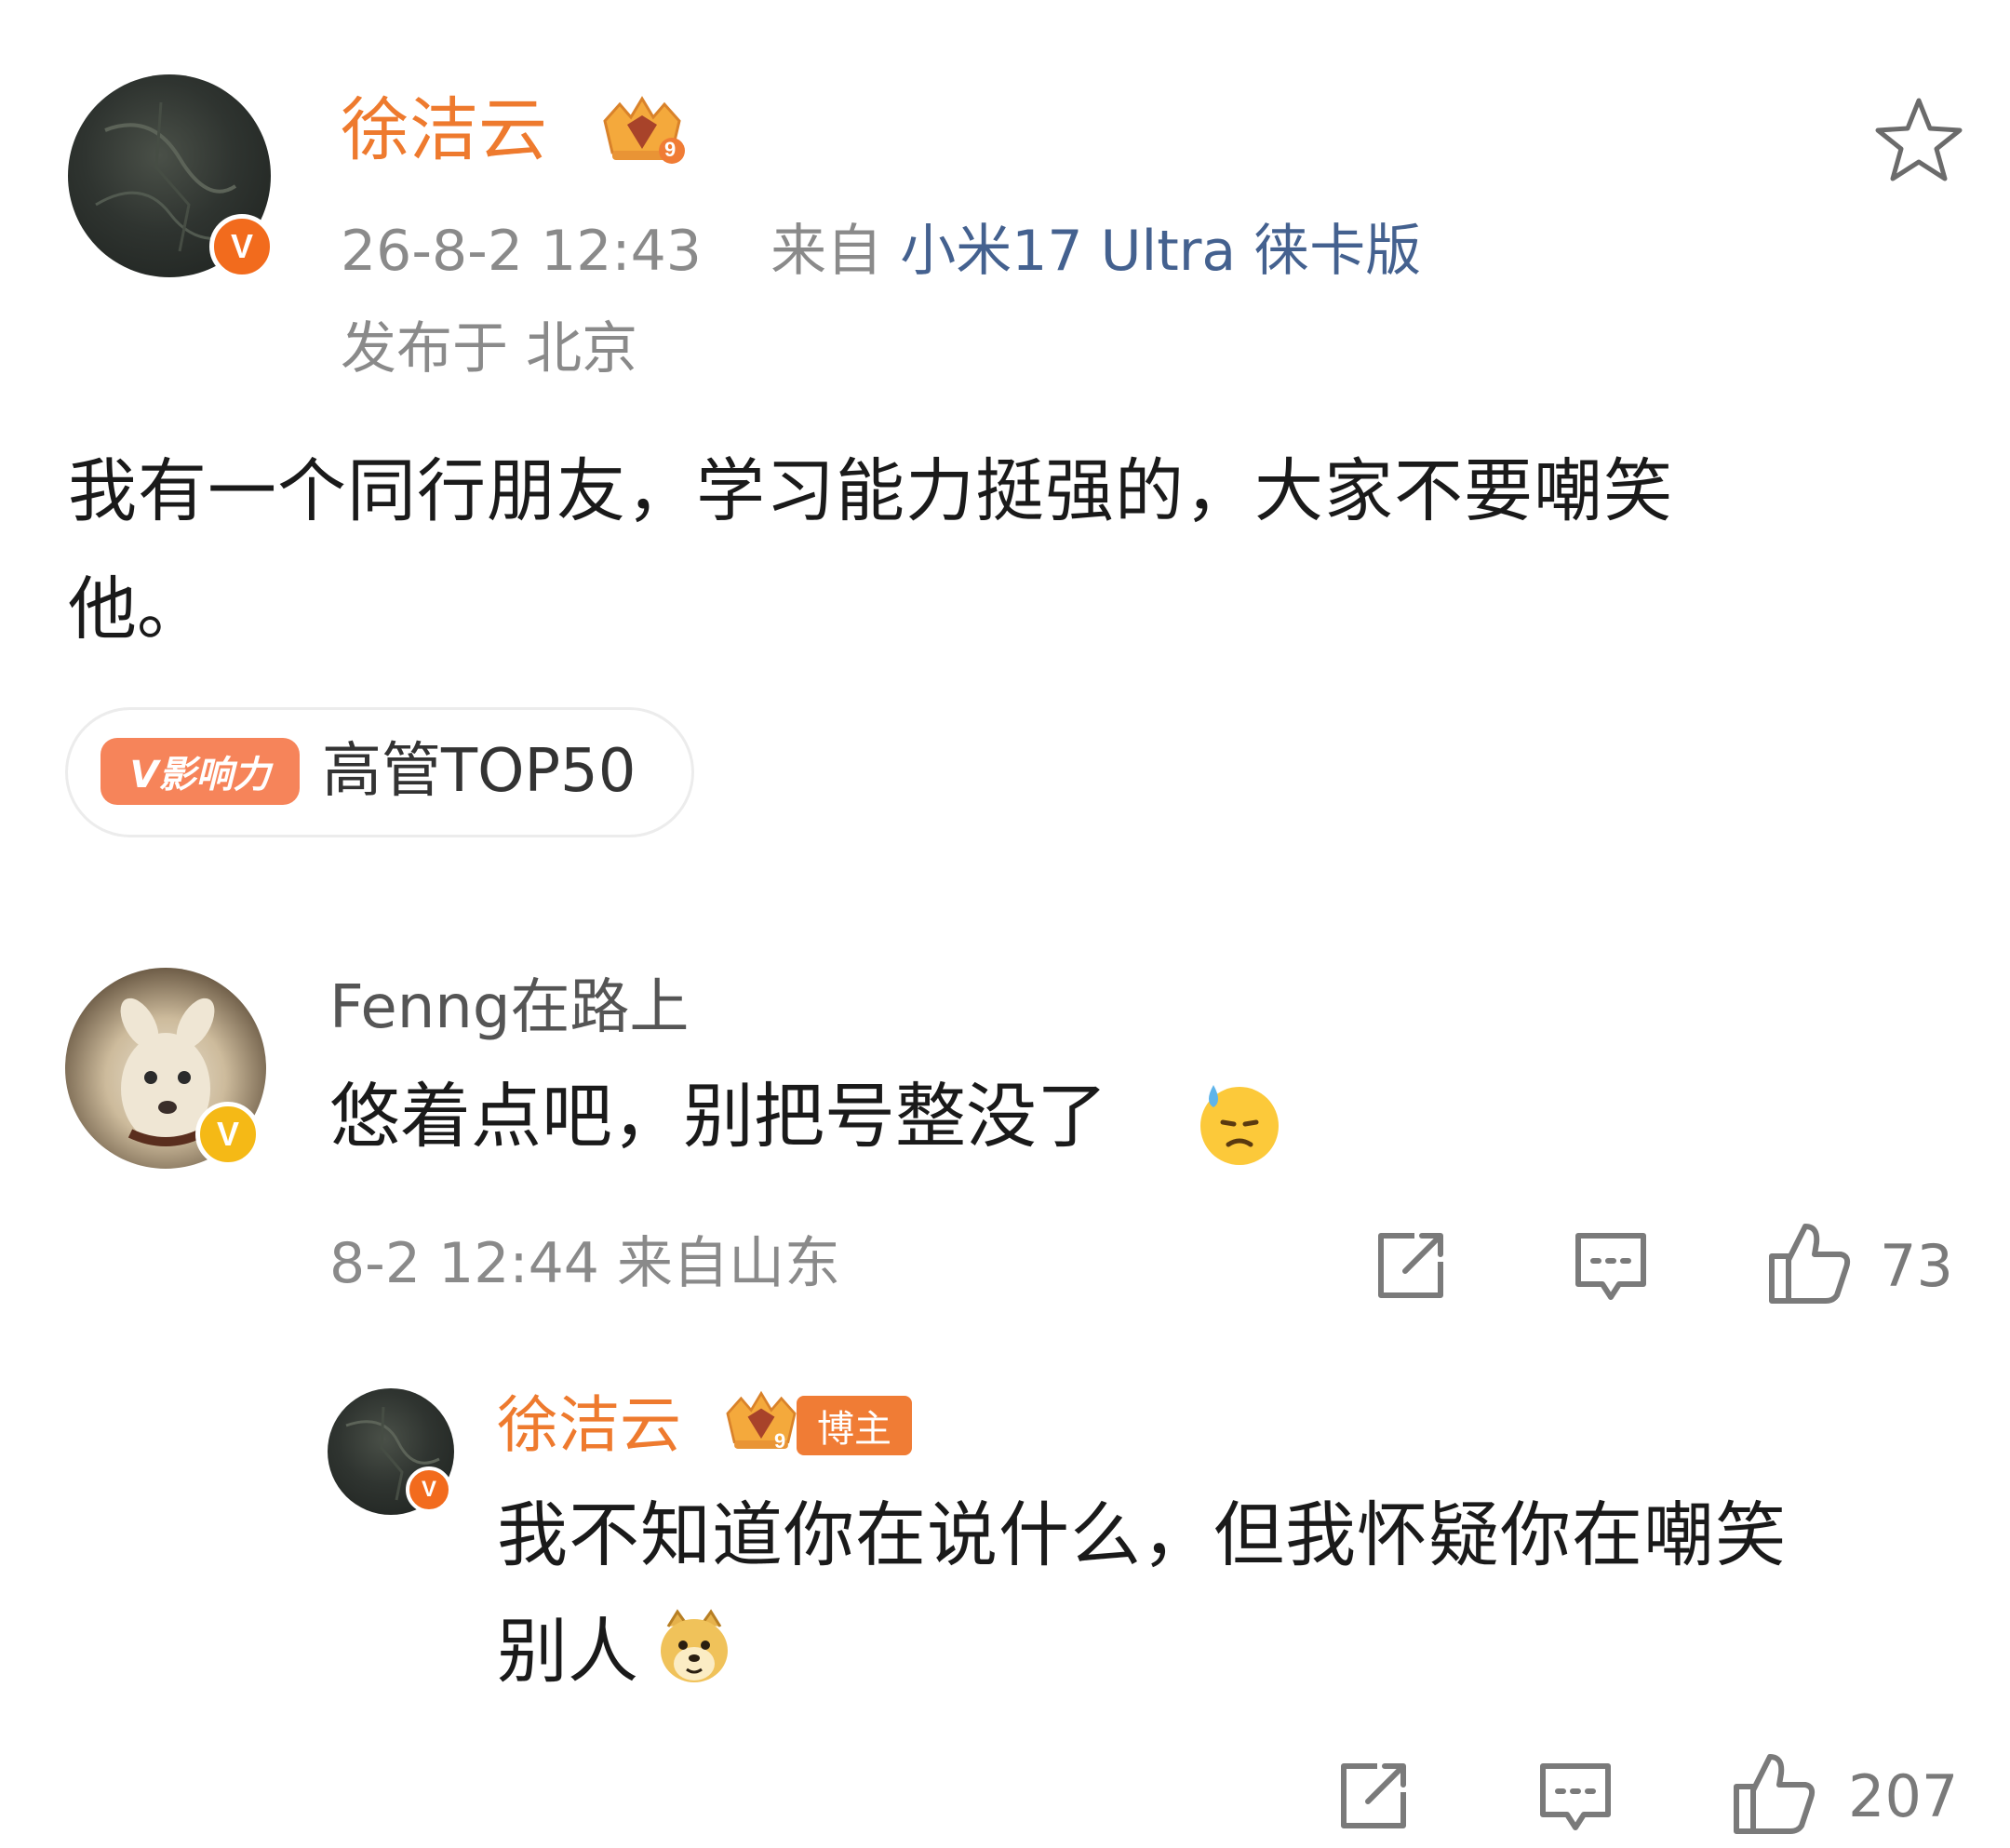 This screenshot has width=2010, height=1848. Describe the element at coordinates (521, 251) in the screenshot. I see `post-timestamp: 26-8-2 12:43` at that location.